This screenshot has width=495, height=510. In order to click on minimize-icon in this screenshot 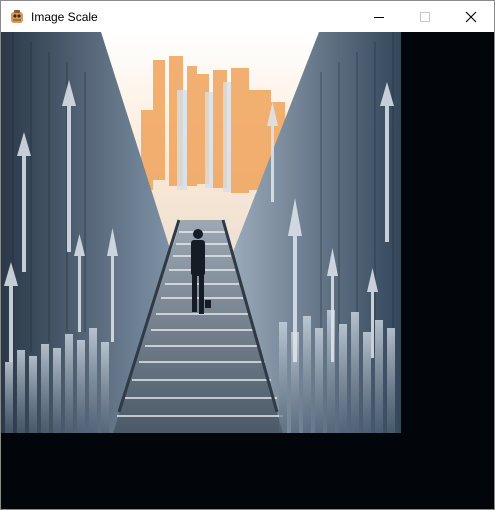, I will do `click(379, 17)`.